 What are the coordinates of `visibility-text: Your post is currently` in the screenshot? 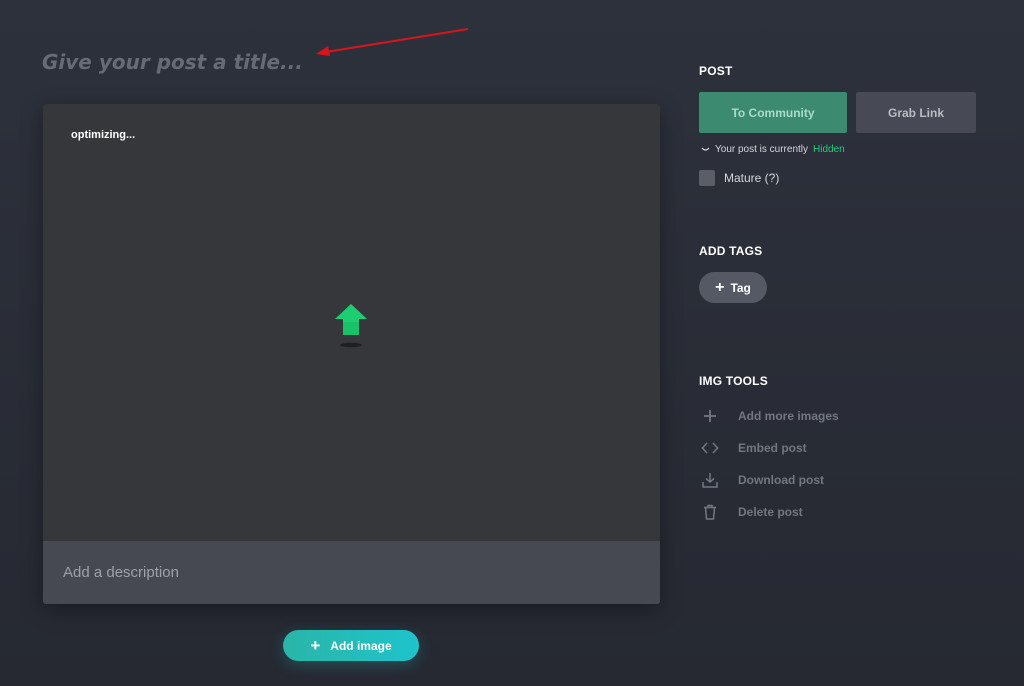 It's located at (762, 149).